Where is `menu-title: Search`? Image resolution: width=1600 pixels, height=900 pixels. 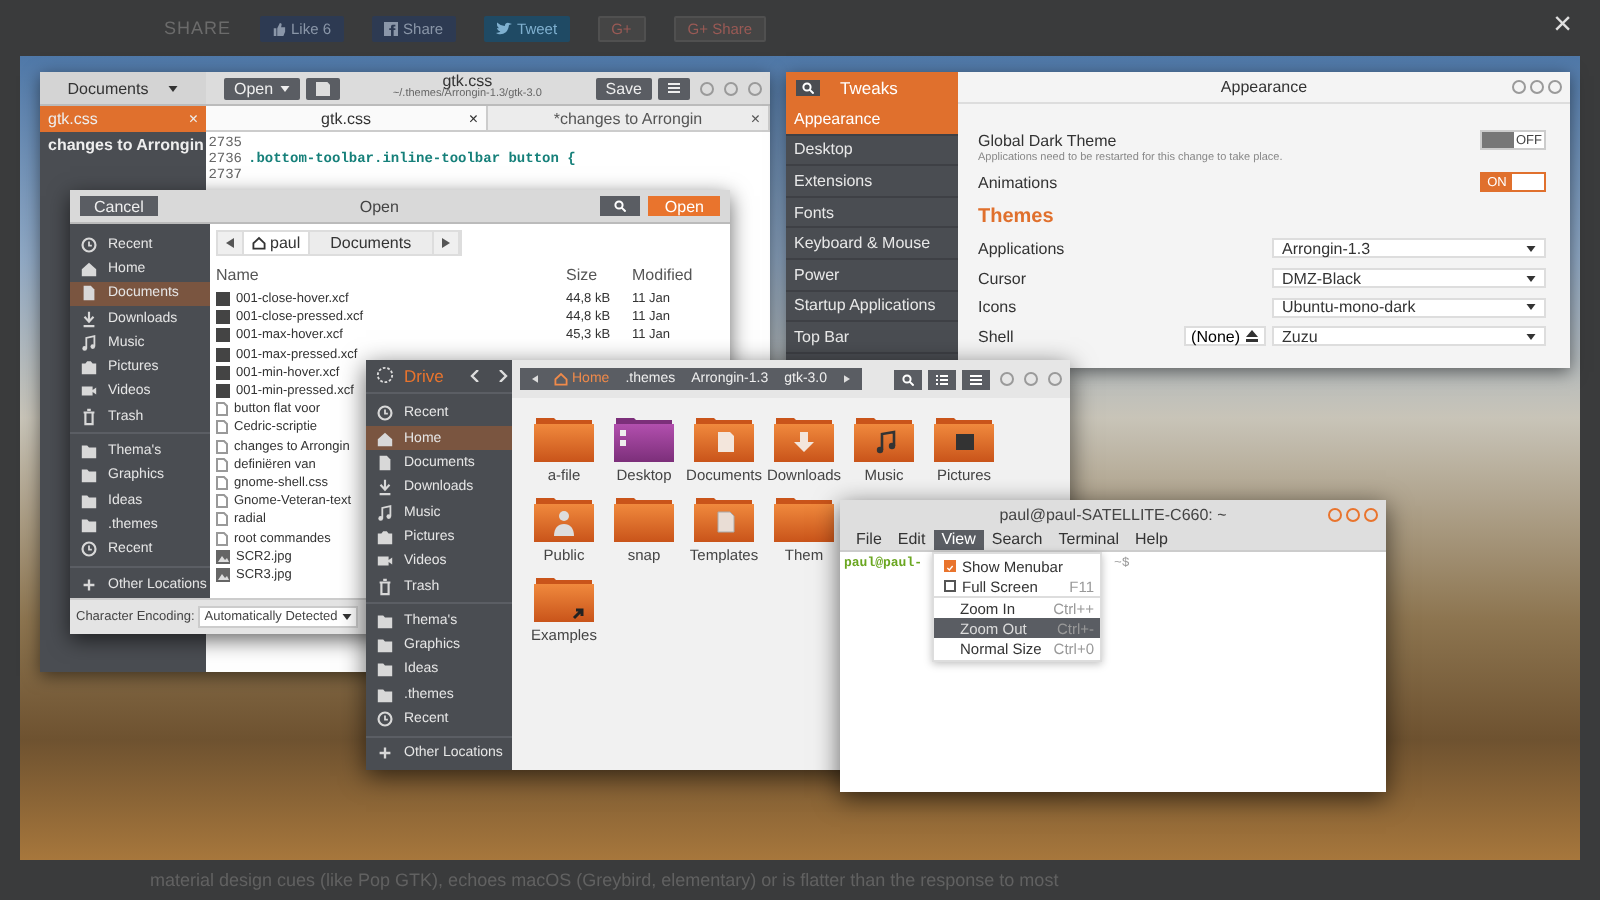 menu-title: Search is located at coordinates (1017, 539).